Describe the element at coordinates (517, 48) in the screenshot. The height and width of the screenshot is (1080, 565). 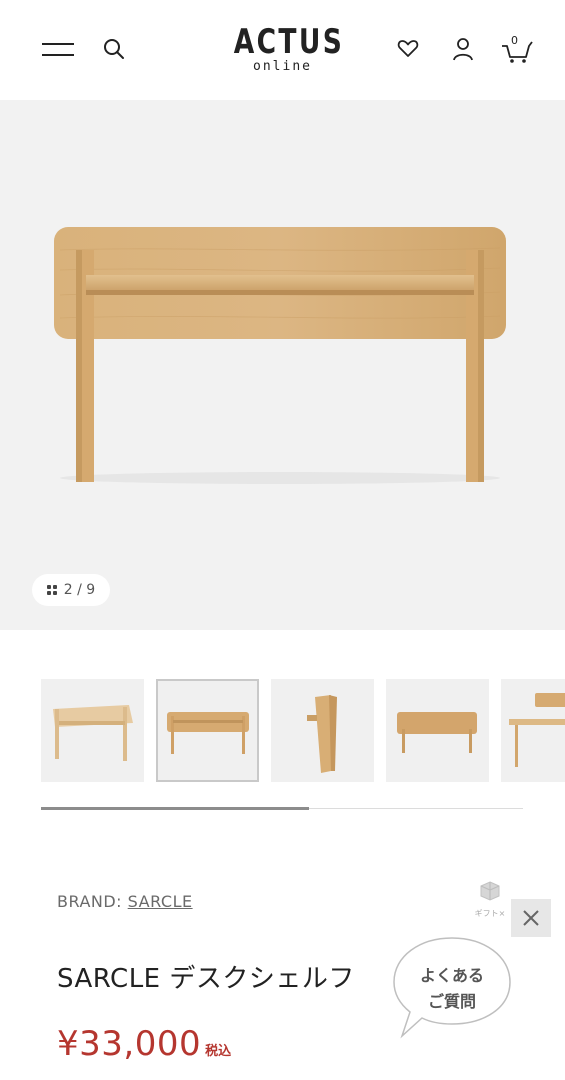
I see `cart-icon: 0` at that location.